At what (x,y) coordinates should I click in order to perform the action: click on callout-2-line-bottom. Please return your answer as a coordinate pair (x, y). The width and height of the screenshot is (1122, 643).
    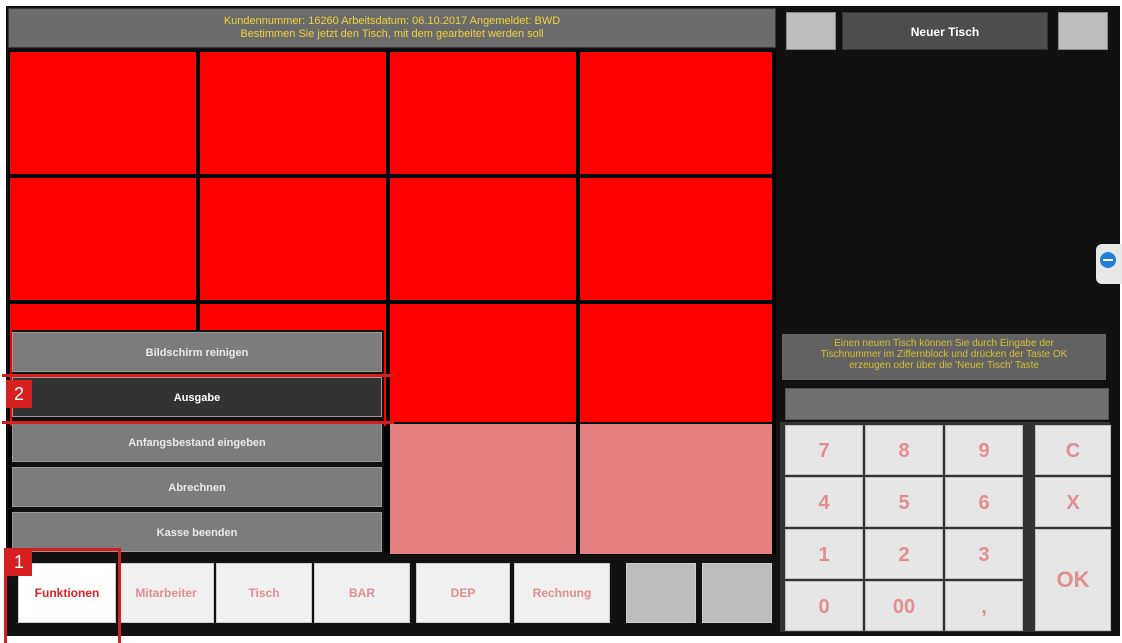
    Looking at the image, I should click on (198, 422).